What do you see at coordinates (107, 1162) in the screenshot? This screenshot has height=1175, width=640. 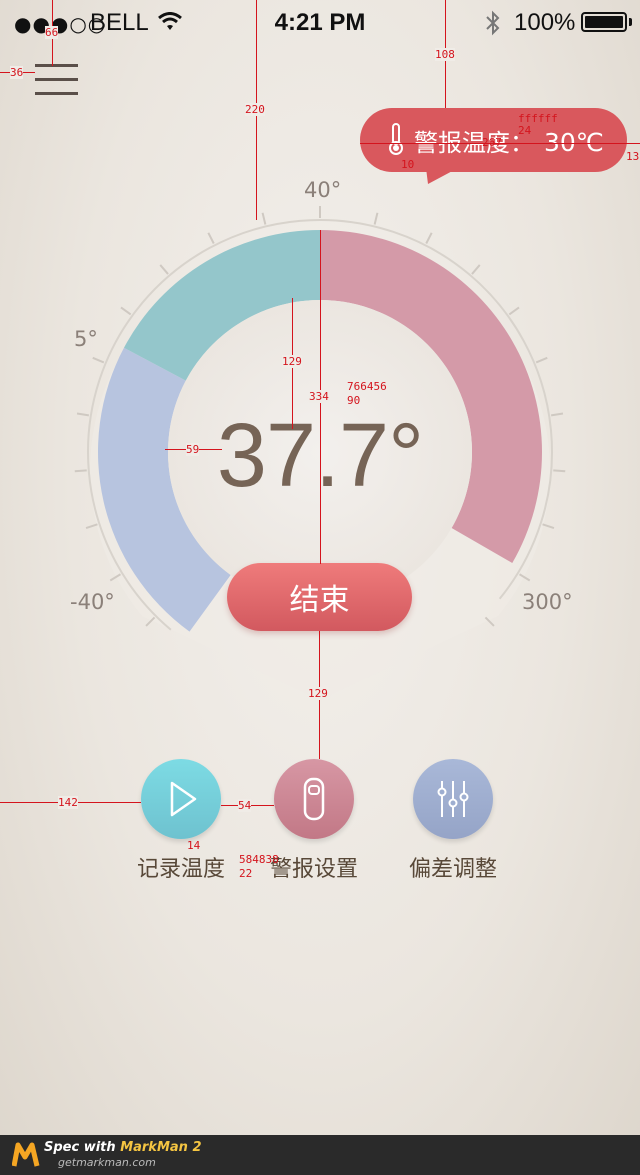 I see `footer-url: getmarkman.com` at bounding box center [107, 1162].